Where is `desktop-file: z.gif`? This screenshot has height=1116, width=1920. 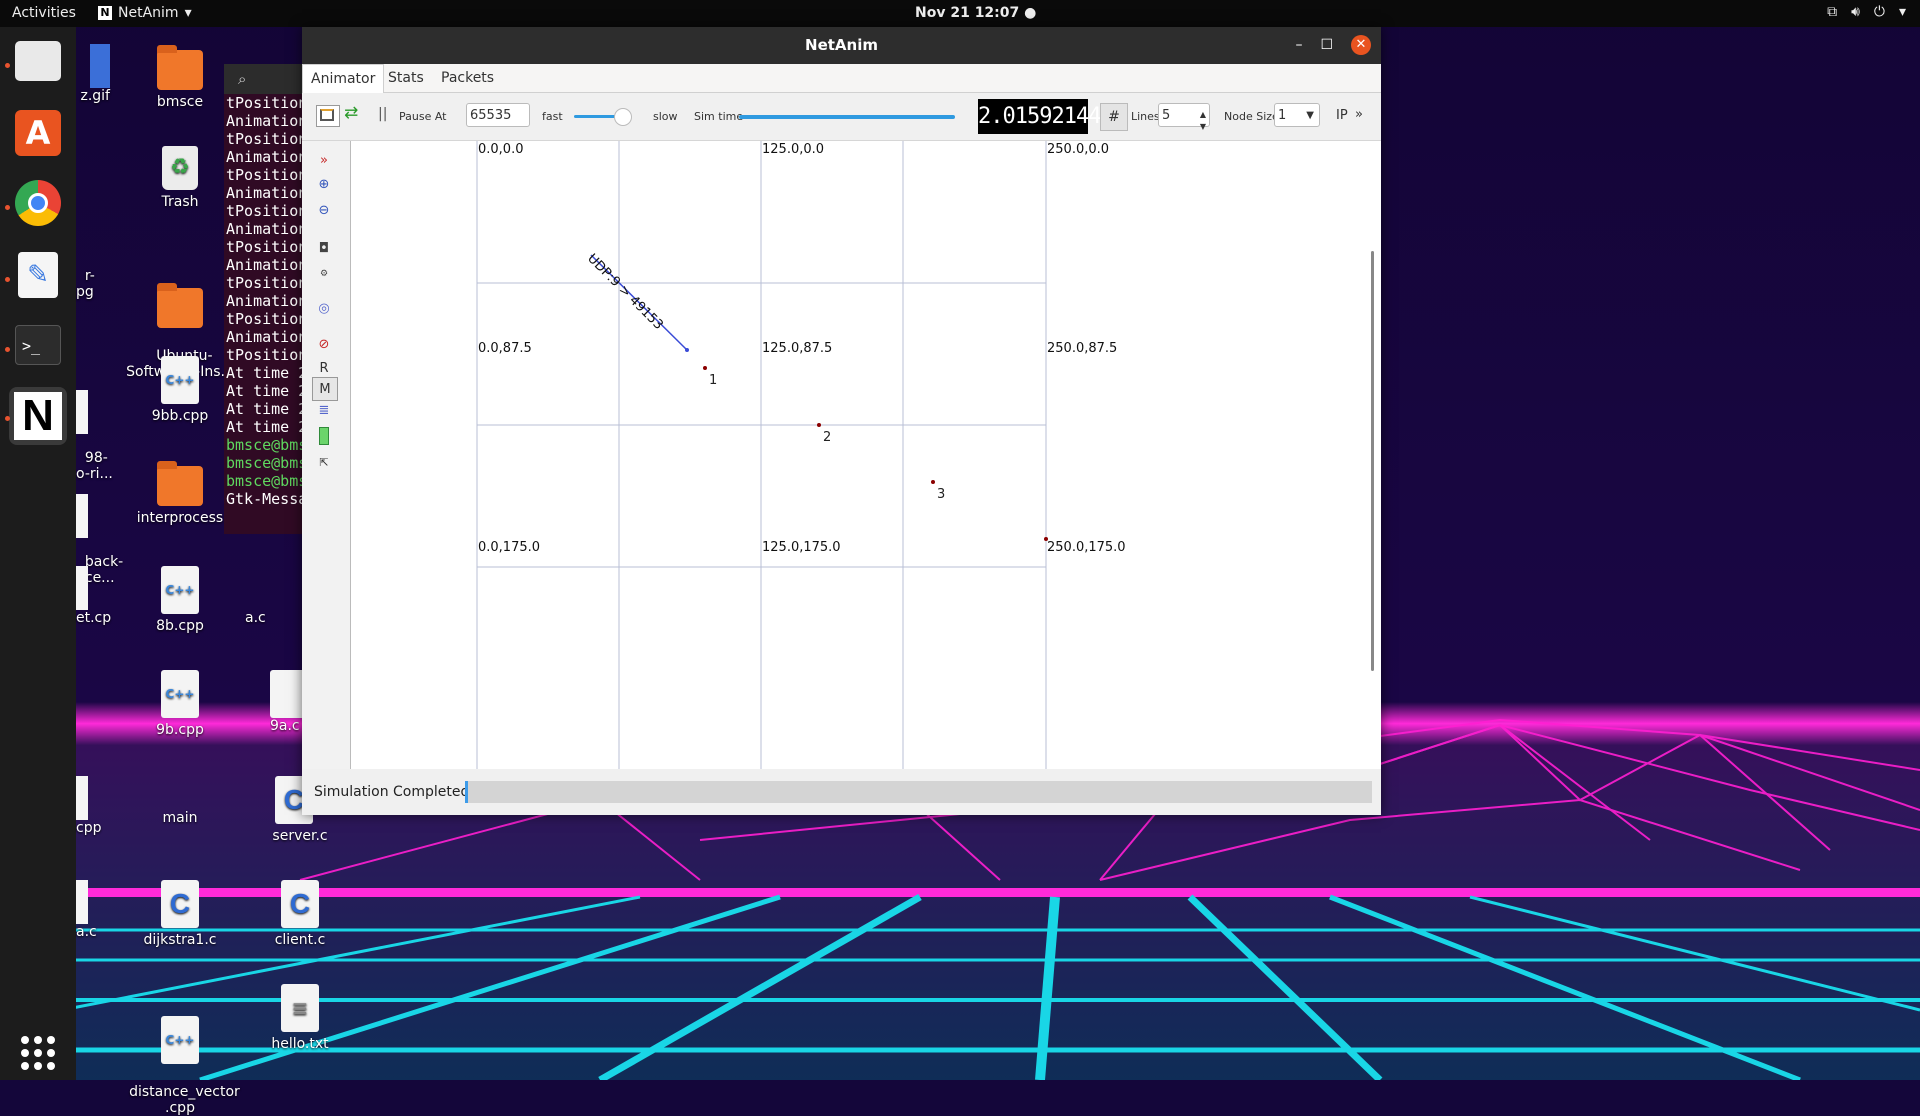 desktop-file: z.gif is located at coordinates (75, 74).